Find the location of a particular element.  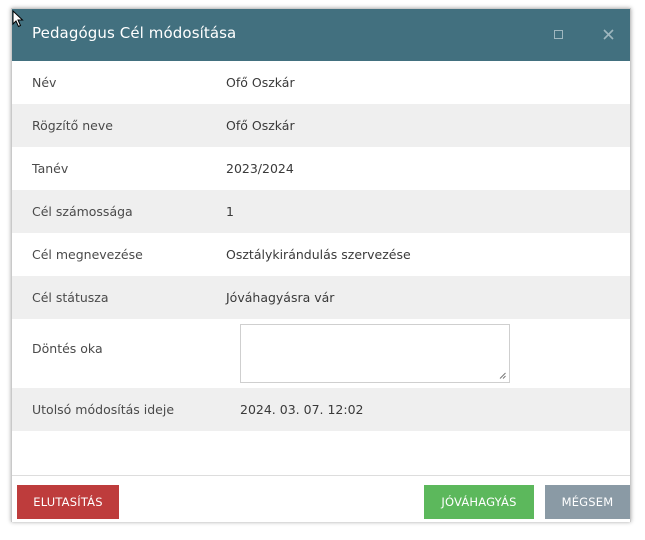

field-row-school-year: Tanév 2023/2024 is located at coordinates (321, 168).